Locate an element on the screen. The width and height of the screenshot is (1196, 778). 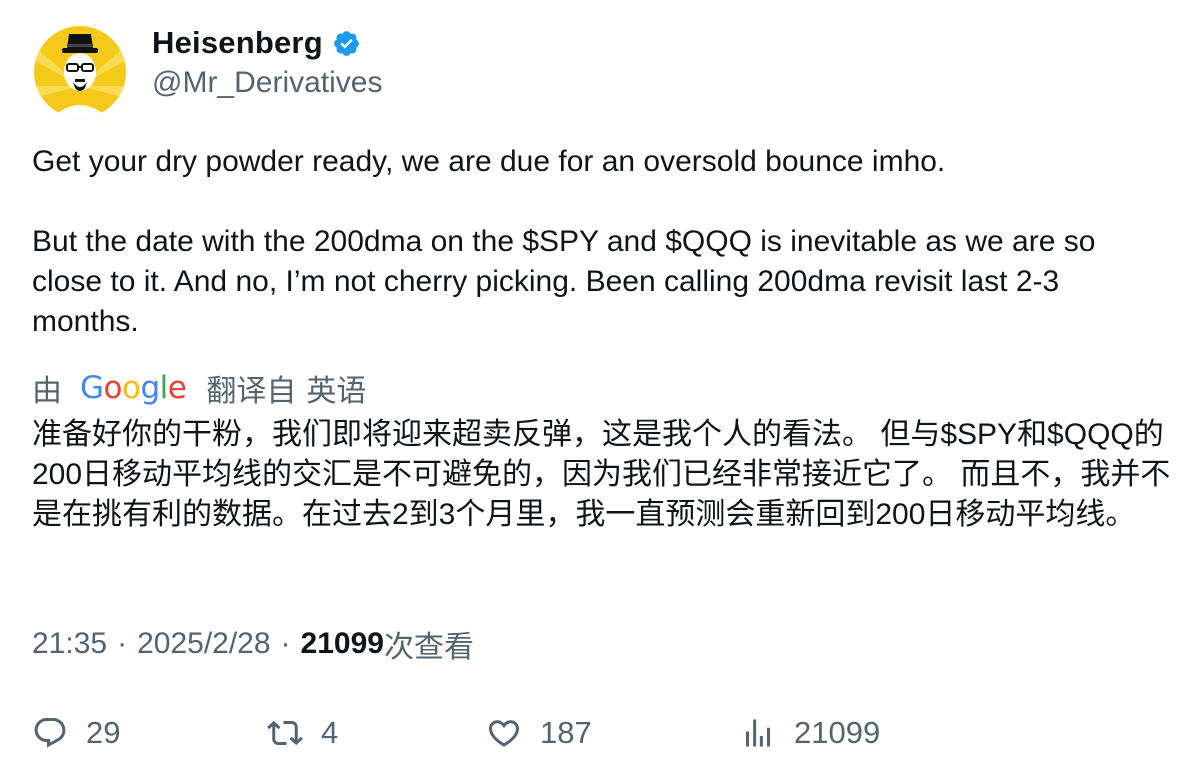
heart-icon is located at coordinates (504, 733).